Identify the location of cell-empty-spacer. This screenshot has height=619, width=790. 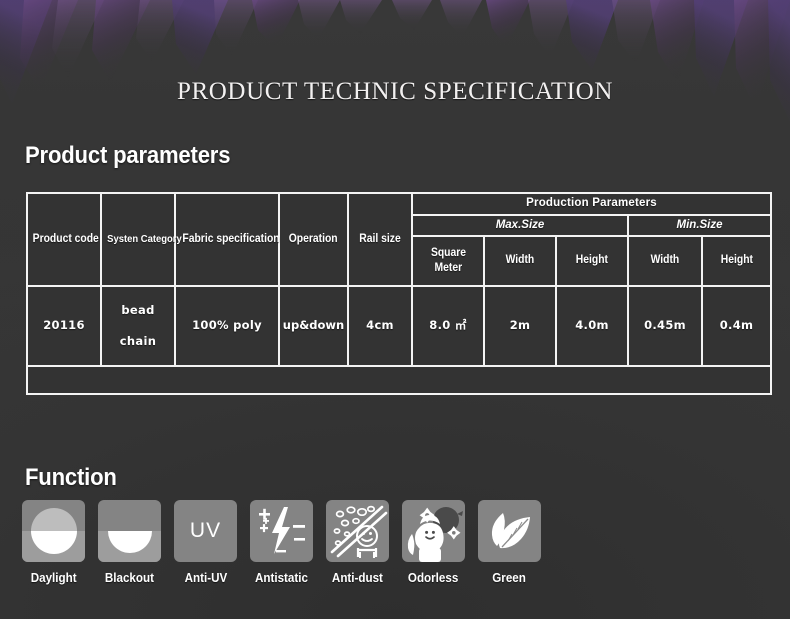
(399, 380).